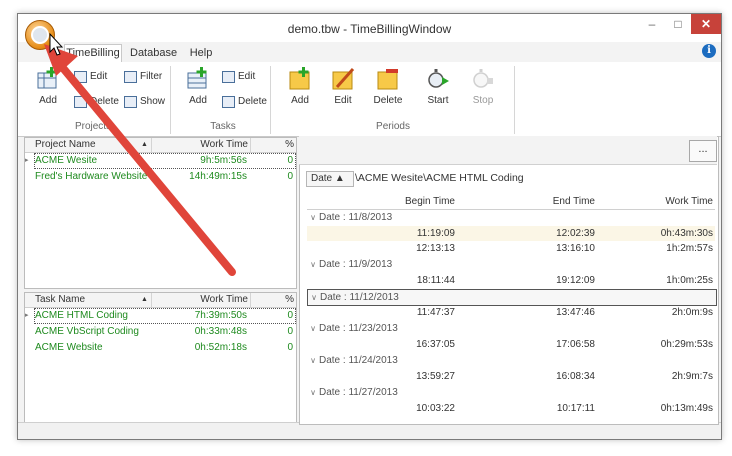 This screenshot has width=732, height=456. Describe the element at coordinates (87, 331) in the screenshot. I see `task-name-cell: ACME VbScript Coding` at that location.